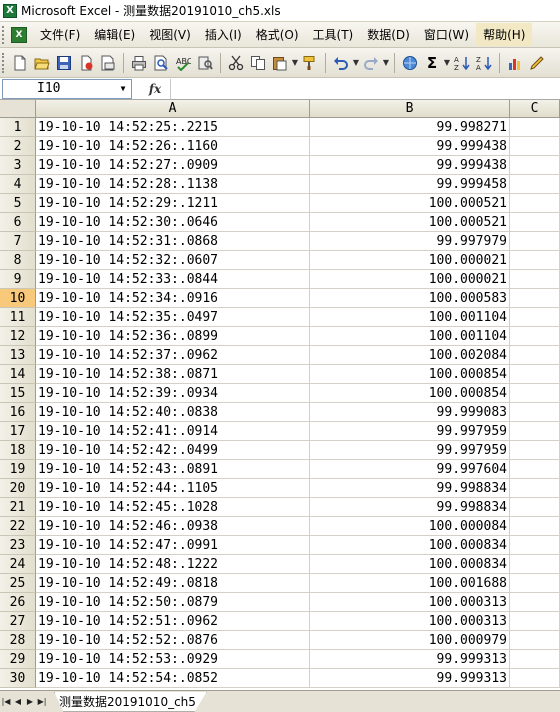 This screenshot has height=712, width=560. I want to click on research-icon, so click(205, 63).